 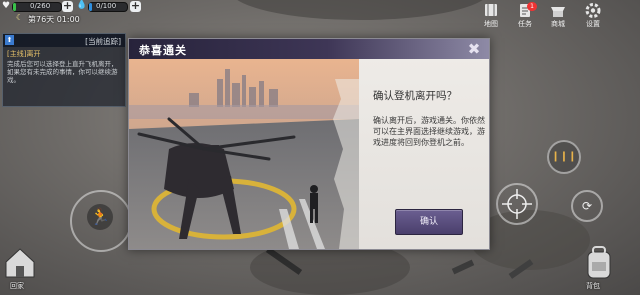 I want to click on reload-icon: ⟳, so click(x=587, y=206).